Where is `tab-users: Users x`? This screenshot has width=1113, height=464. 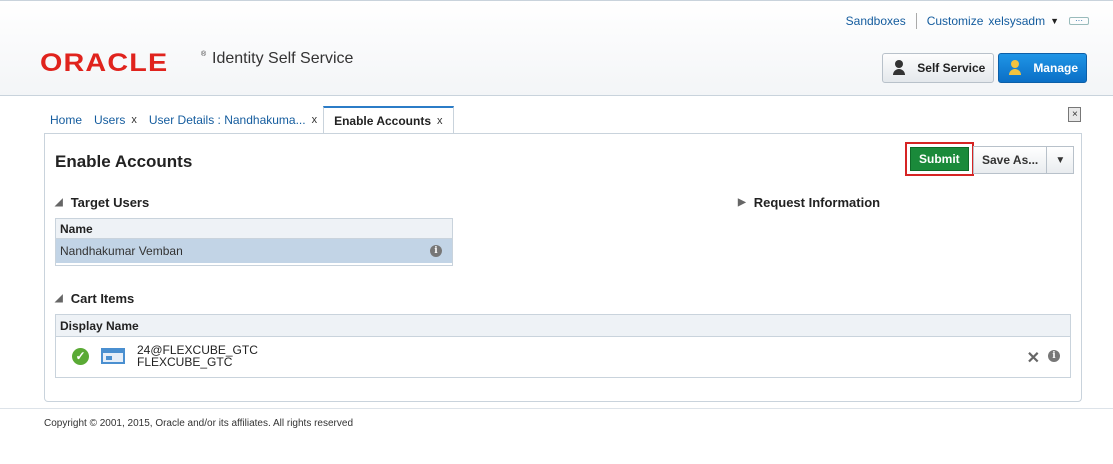 tab-users: Users x is located at coordinates (115, 120).